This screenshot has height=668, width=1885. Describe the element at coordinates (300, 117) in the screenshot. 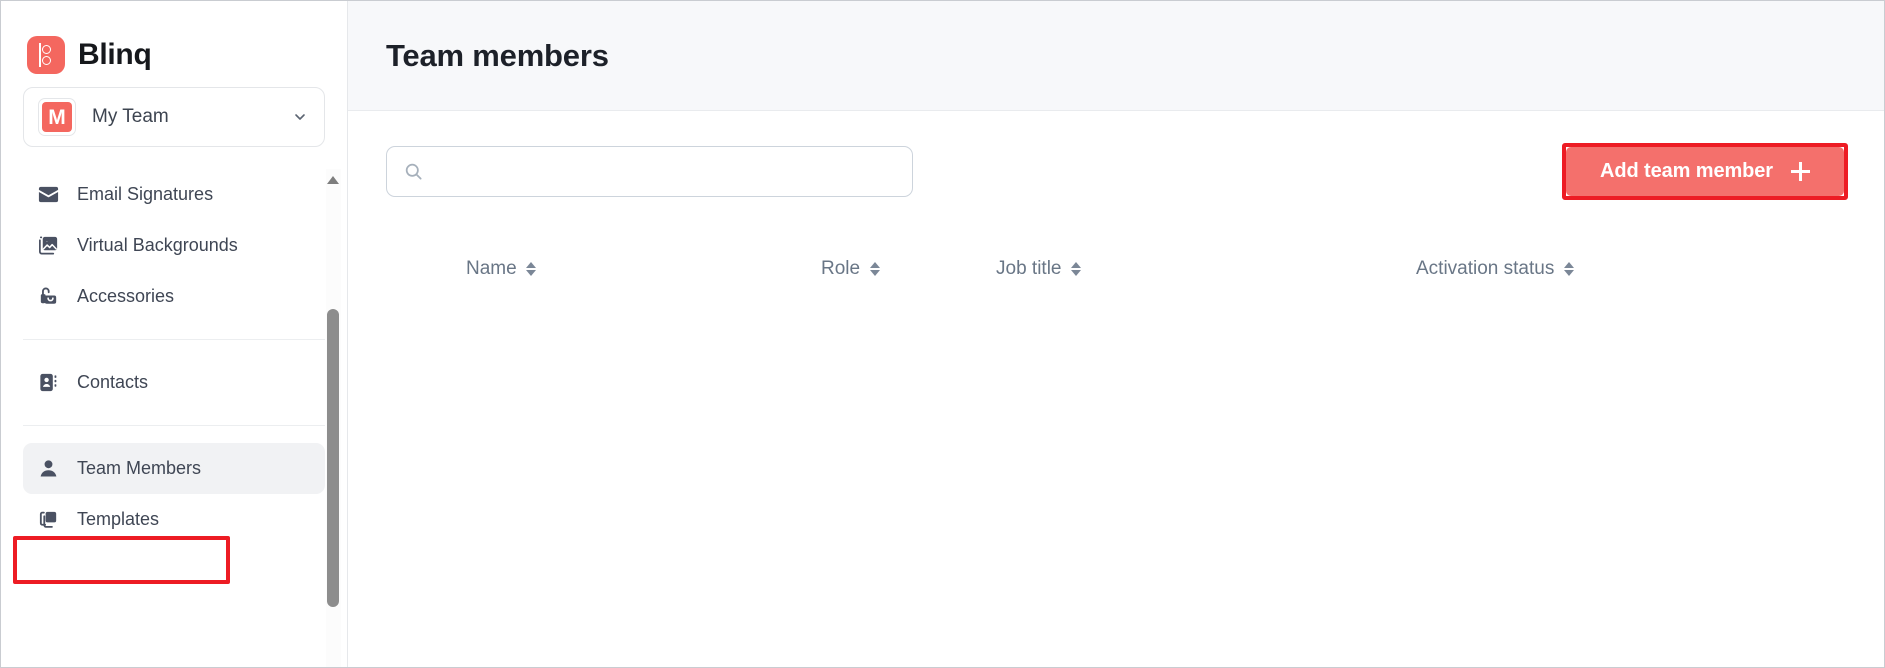

I see `chevron-down-icon` at that location.